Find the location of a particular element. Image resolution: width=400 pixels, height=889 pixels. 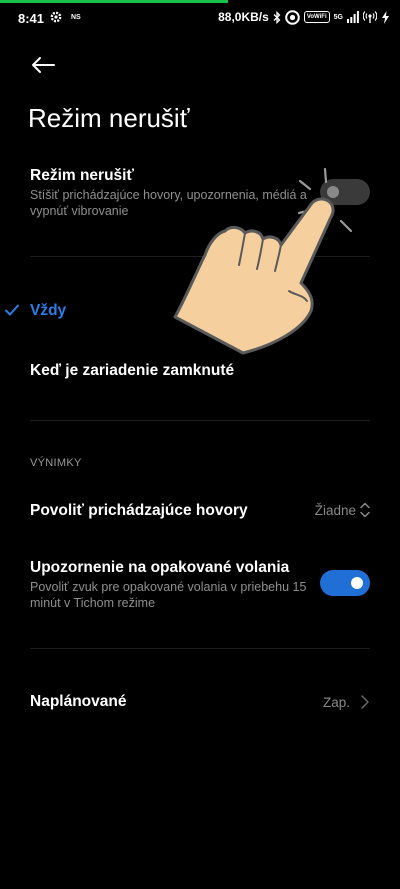

toggle-knob is located at coordinates (357, 583).